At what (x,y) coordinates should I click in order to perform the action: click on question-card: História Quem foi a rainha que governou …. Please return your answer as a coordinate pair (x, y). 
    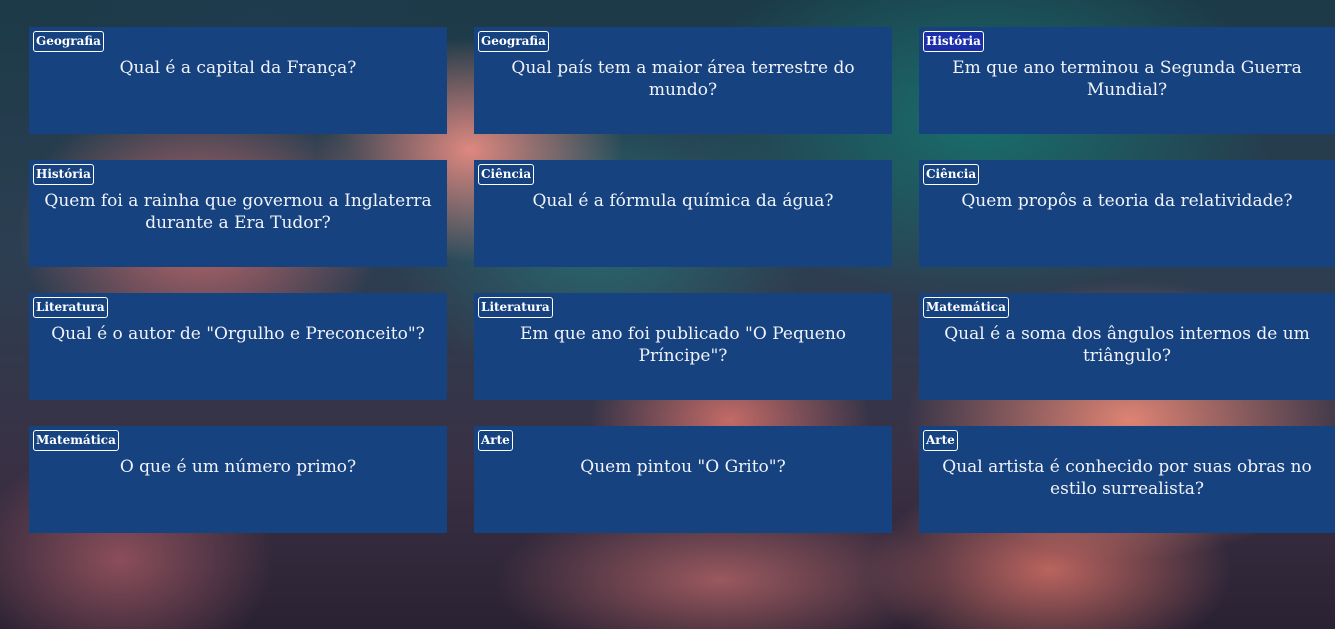
    Looking at the image, I should click on (238, 213).